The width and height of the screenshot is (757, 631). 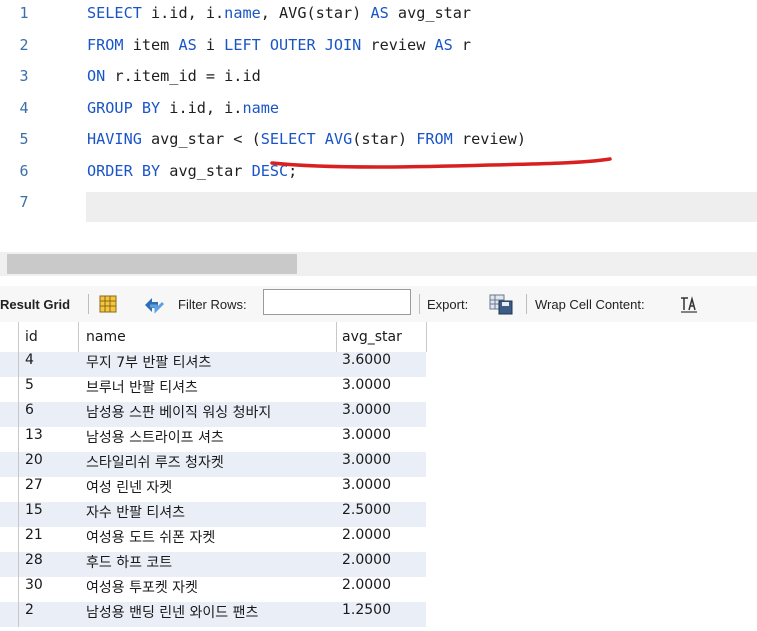 I want to click on cell-id: 21, so click(x=51, y=539).